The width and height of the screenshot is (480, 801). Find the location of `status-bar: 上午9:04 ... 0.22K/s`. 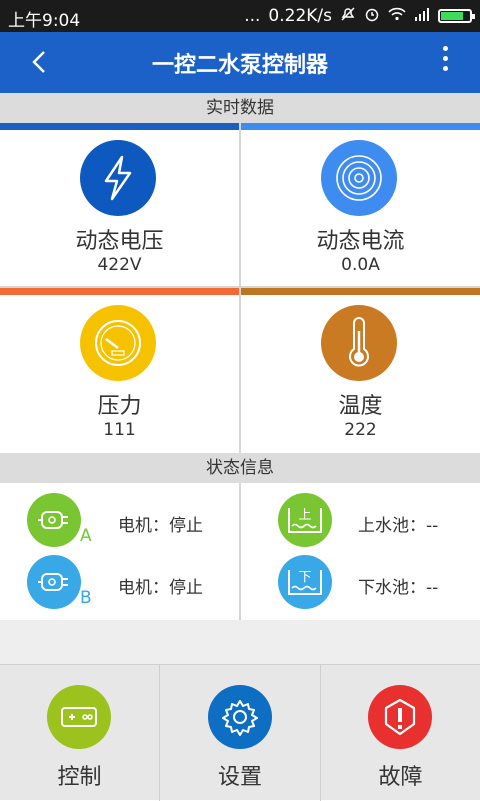

status-bar: 上午9:04 ... 0.22K/s is located at coordinates (240, 16).